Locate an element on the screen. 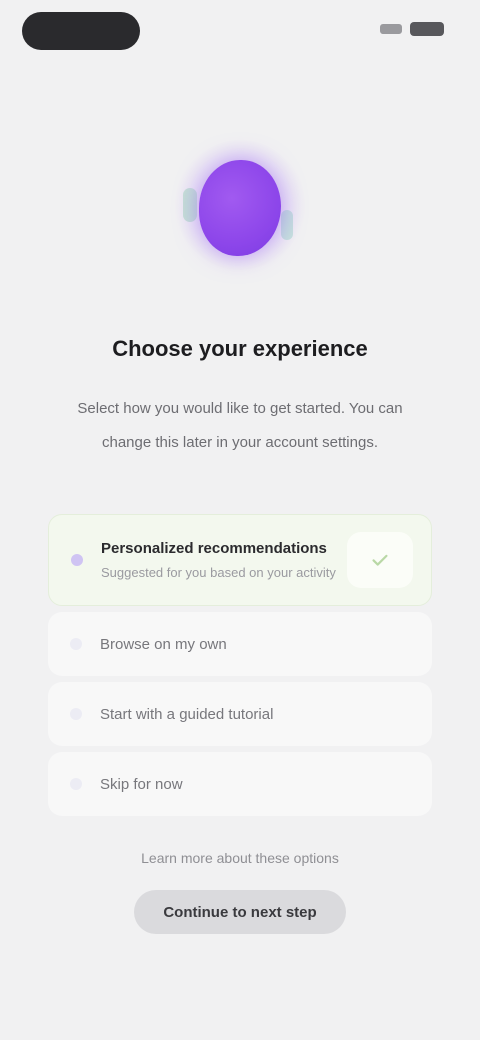 The height and width of the screenshot is (1040, 480). option-label: Skip for now is located at coordinates (141, 784).